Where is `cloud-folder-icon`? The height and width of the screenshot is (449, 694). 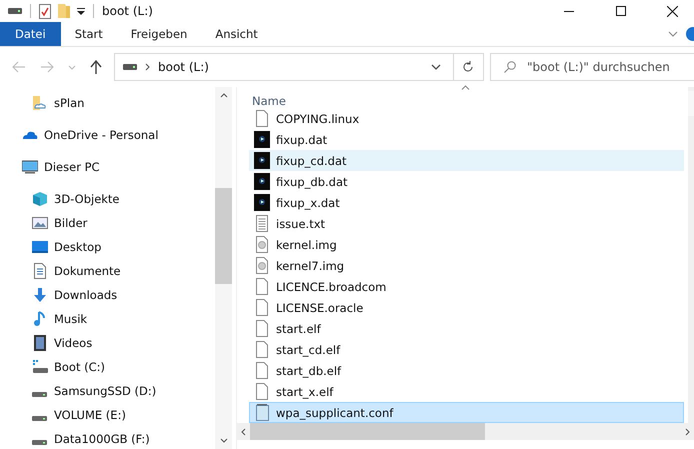 cloud-folder-icon is located at coordinates (40, 103).